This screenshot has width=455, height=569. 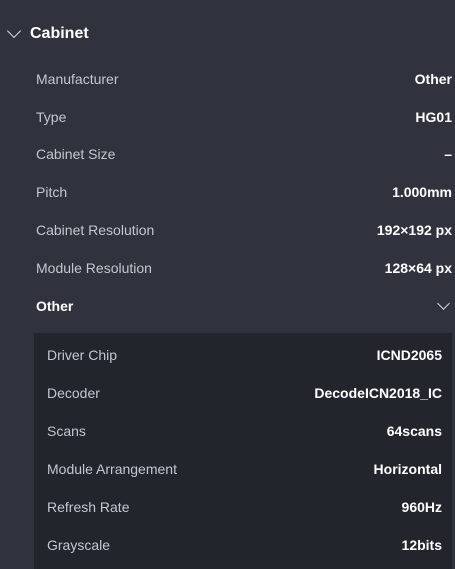 What do you see at coordinates (55, 306) in the screenshot?
I see `other-group-label: Other` at bounding box center [55, 306].